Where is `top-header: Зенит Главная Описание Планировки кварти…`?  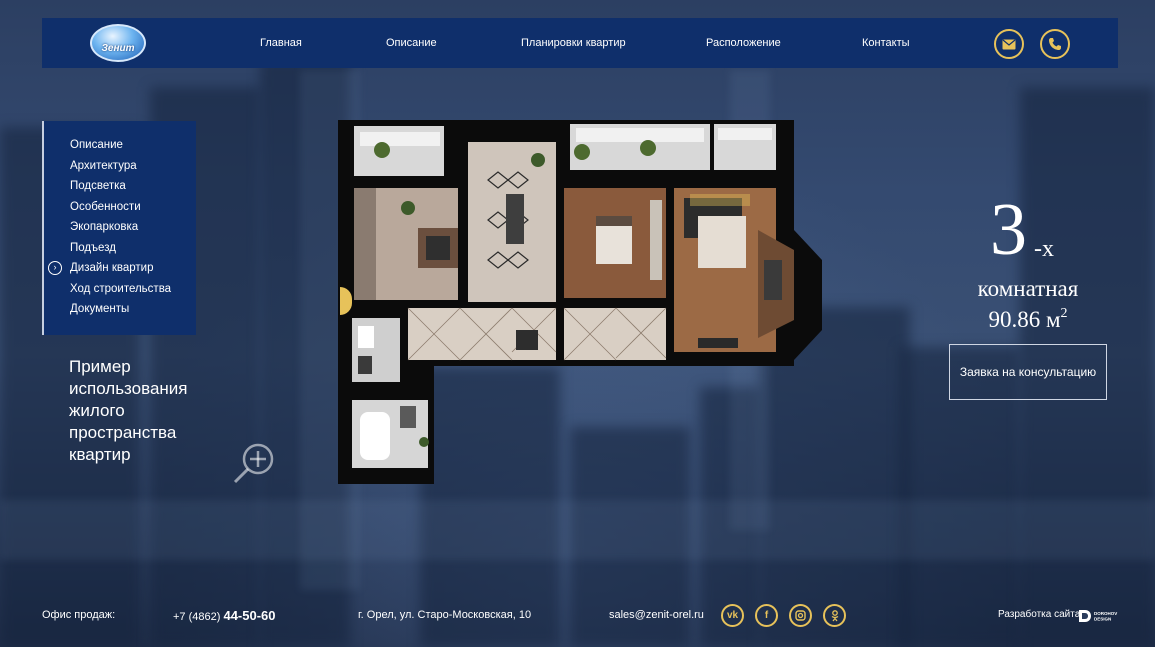 top-header: Зенит Главная Описание Планировки кварти… is located at coordinates (580, 43).